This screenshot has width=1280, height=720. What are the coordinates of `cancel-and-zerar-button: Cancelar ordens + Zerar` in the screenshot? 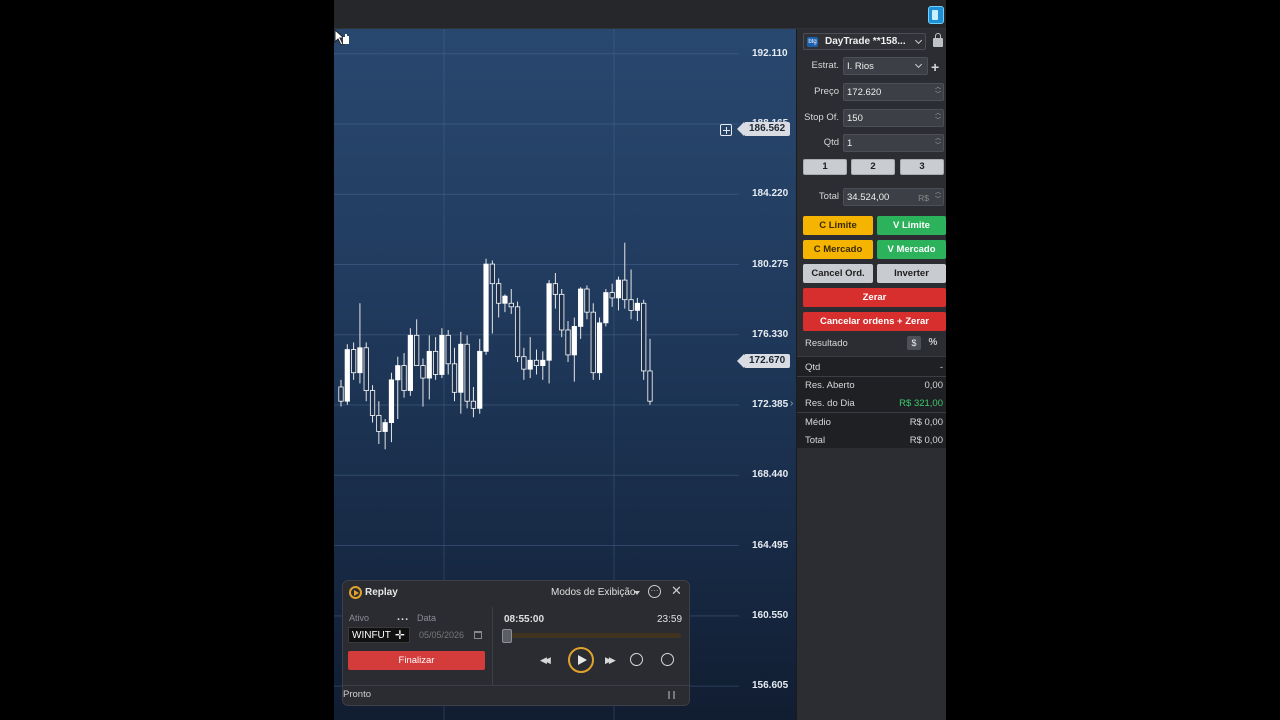 It's located at (874, 321).